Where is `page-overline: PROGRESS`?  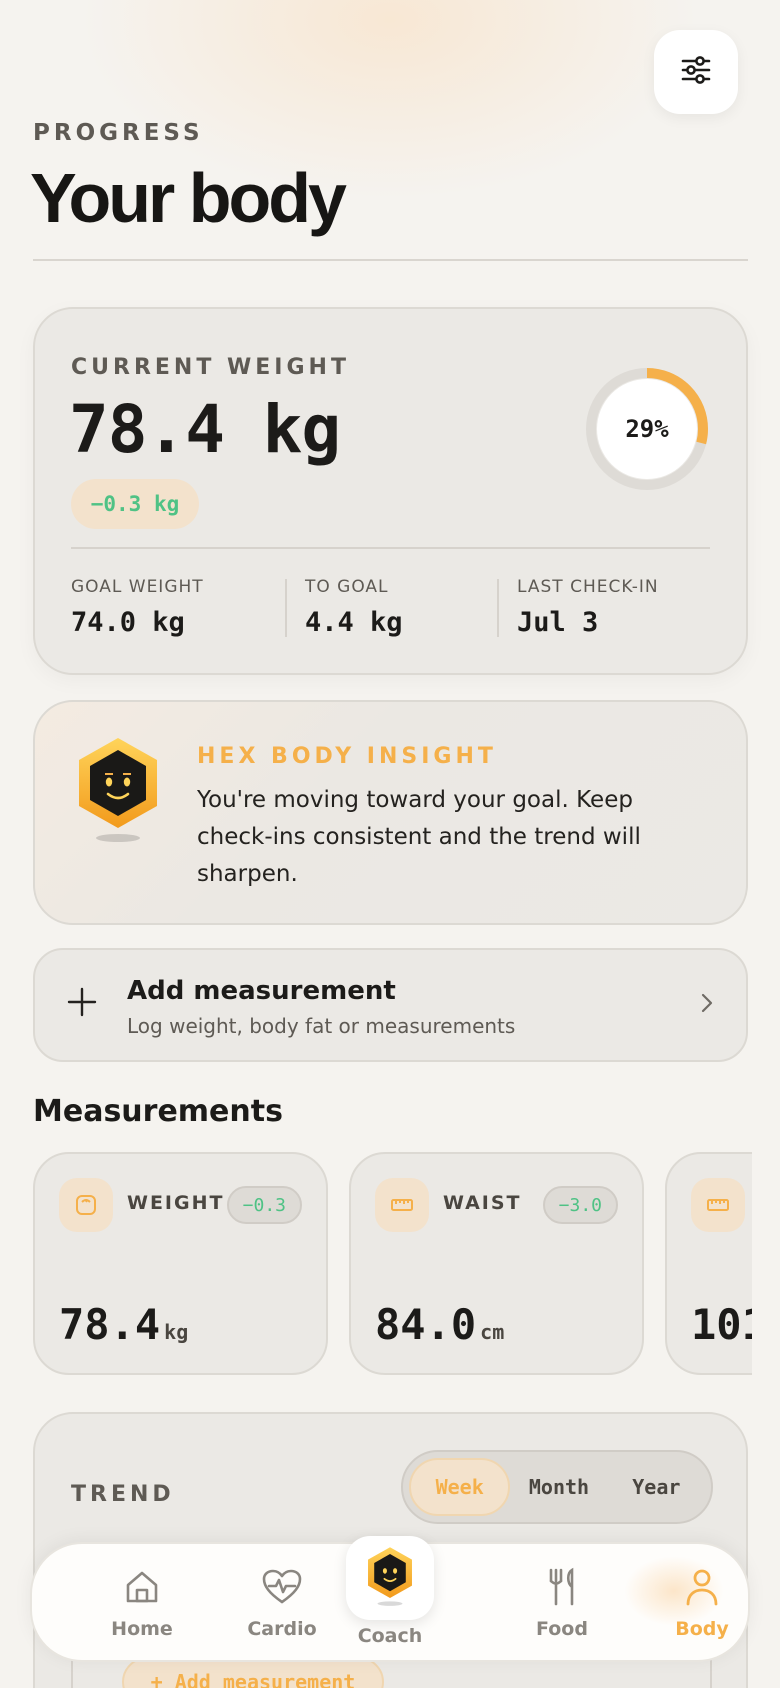 page-overline: PROGRESS is located at coordinates (118, 133).